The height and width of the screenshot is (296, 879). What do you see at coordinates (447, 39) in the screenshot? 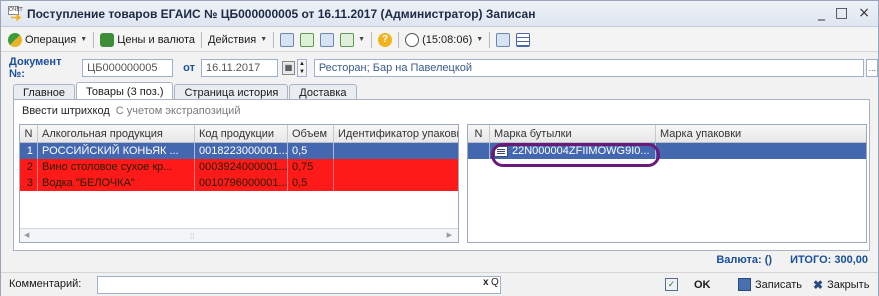
I see `time-label: (15:08:06)` at bounding box center [447, 39].